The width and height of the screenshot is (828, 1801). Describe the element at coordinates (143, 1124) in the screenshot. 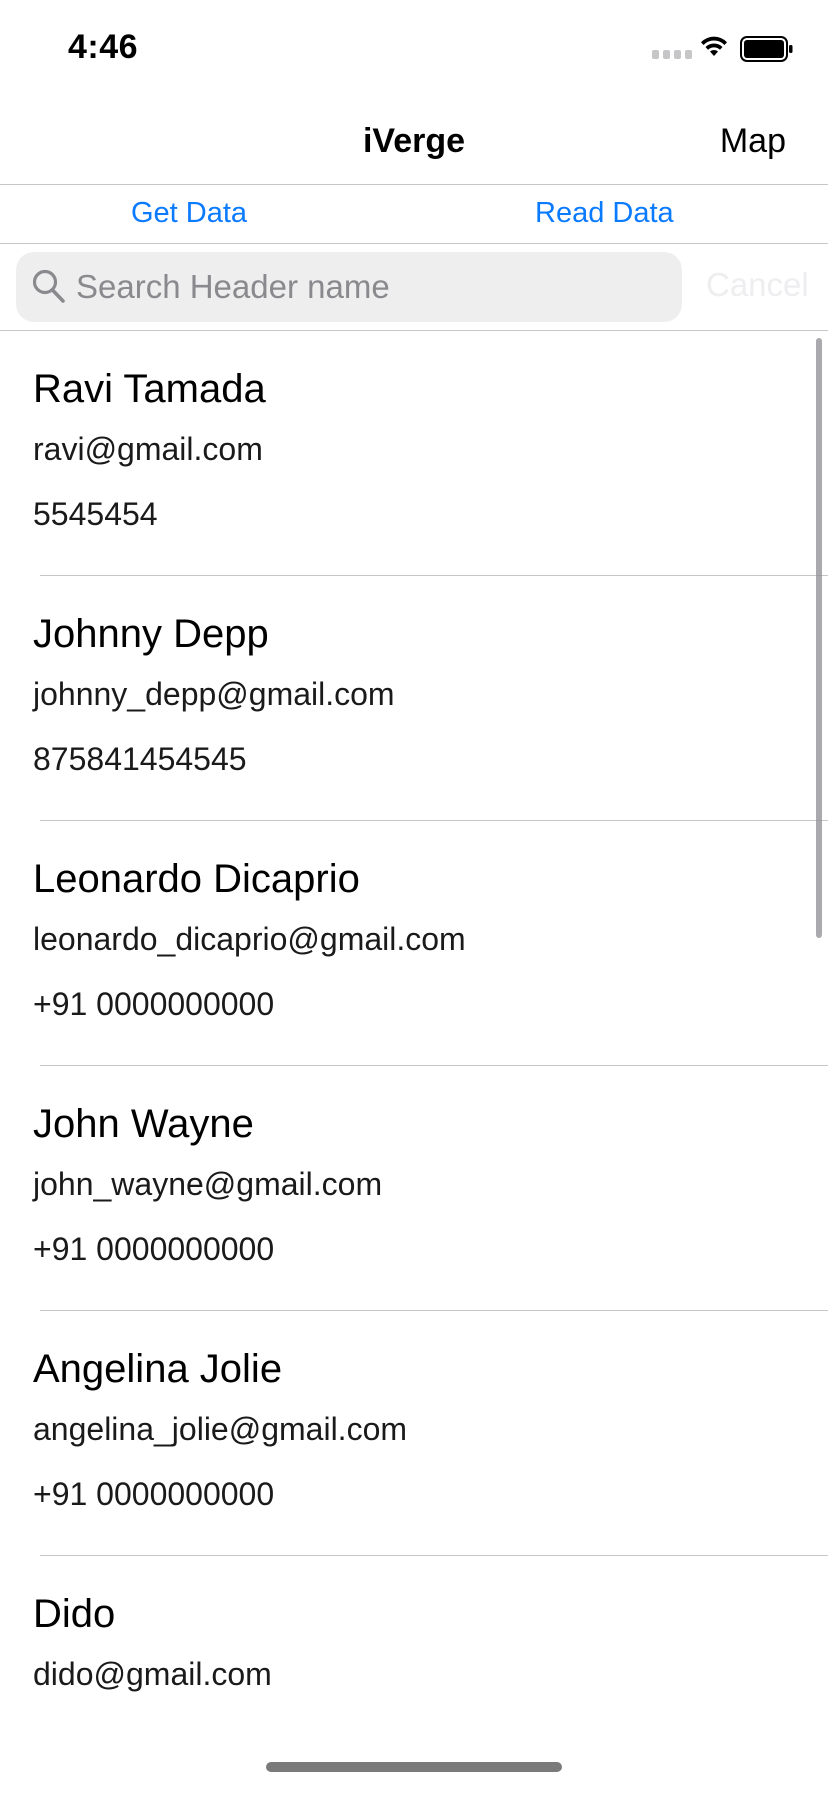

I see `contact-name: John Wayne` at that location.